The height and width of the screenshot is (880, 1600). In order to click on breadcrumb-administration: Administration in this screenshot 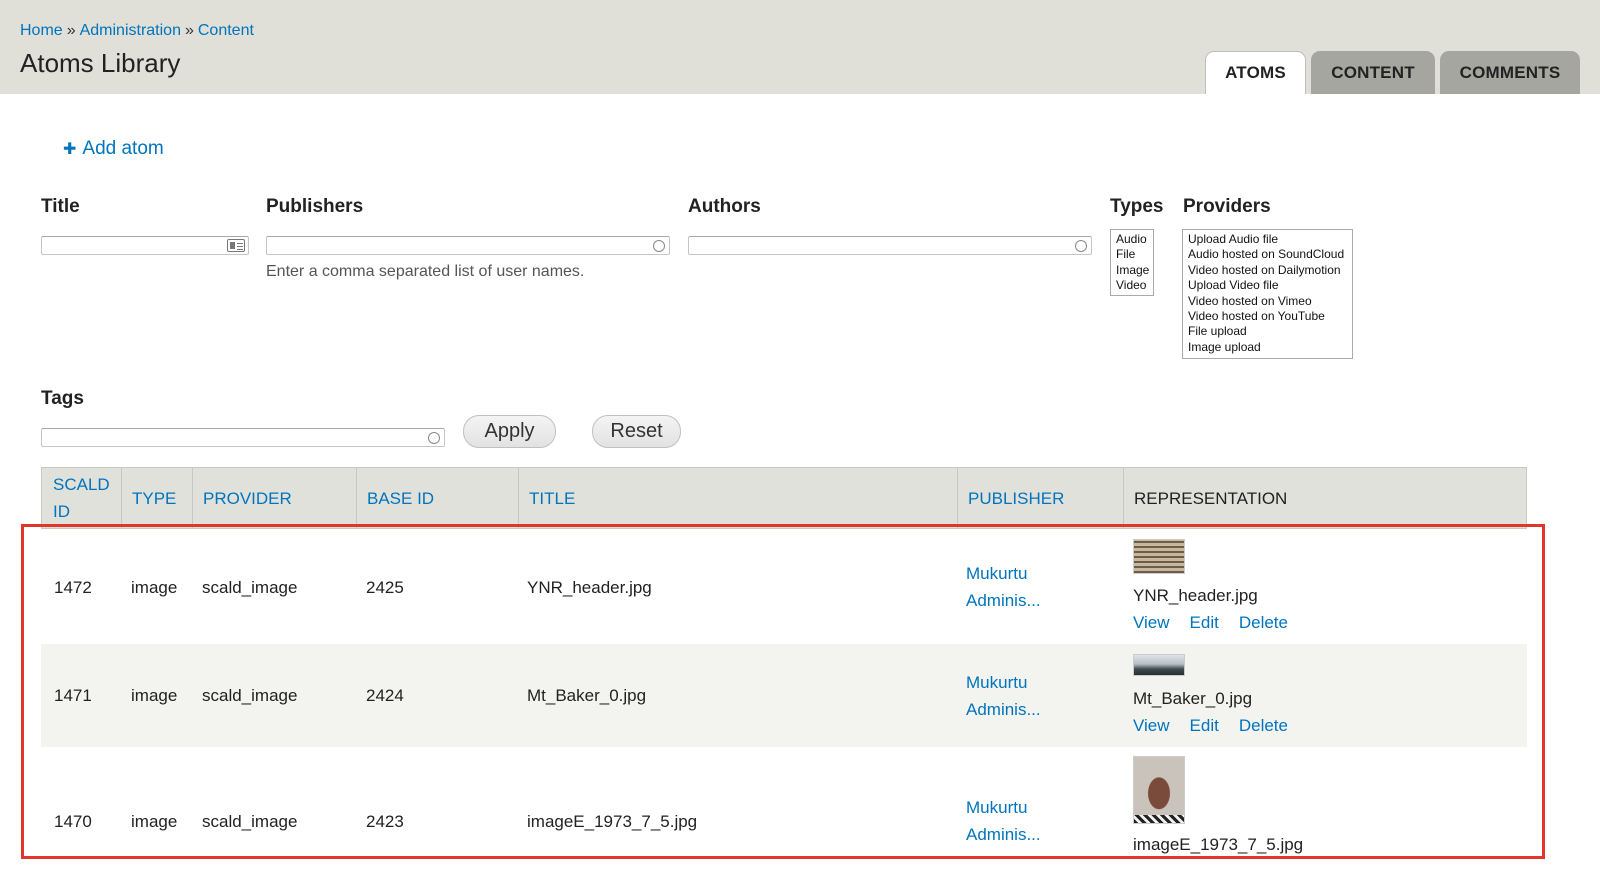, I will do `click(130, 30)`.